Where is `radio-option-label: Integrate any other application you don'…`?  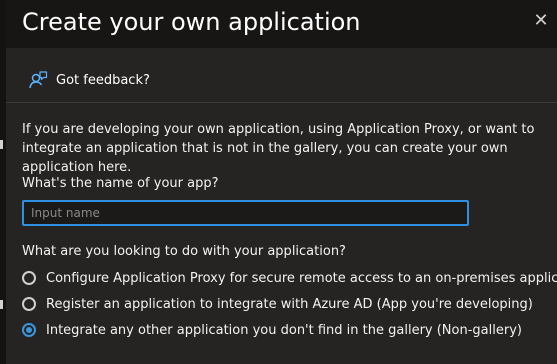
radio-option-label: Integrate any other application you don'… is located at coordinates (284, 330).